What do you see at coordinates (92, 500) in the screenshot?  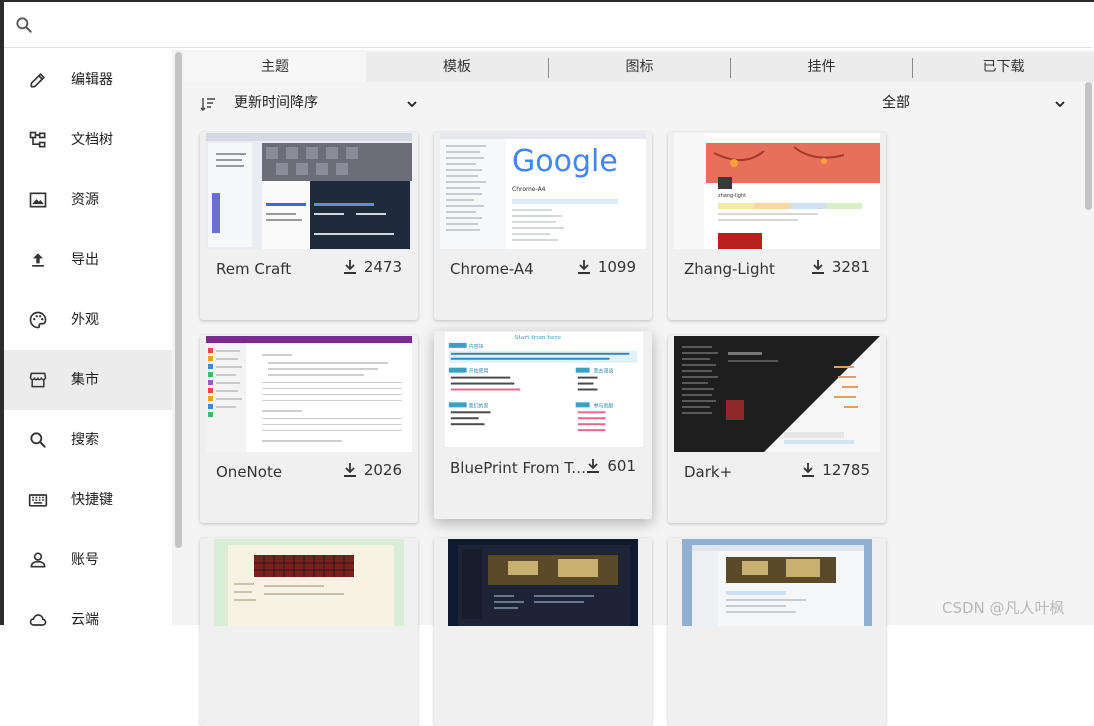 I see `sidebar-item-label: 快捷键` at bounding box center [92, 500].